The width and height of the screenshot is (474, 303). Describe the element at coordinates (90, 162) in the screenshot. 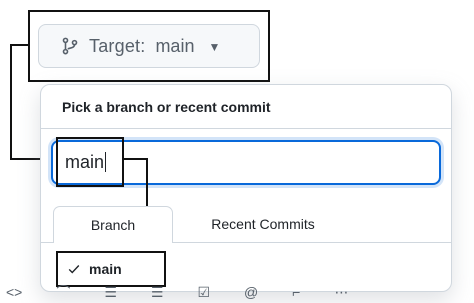

I see `search-callout` at that location.